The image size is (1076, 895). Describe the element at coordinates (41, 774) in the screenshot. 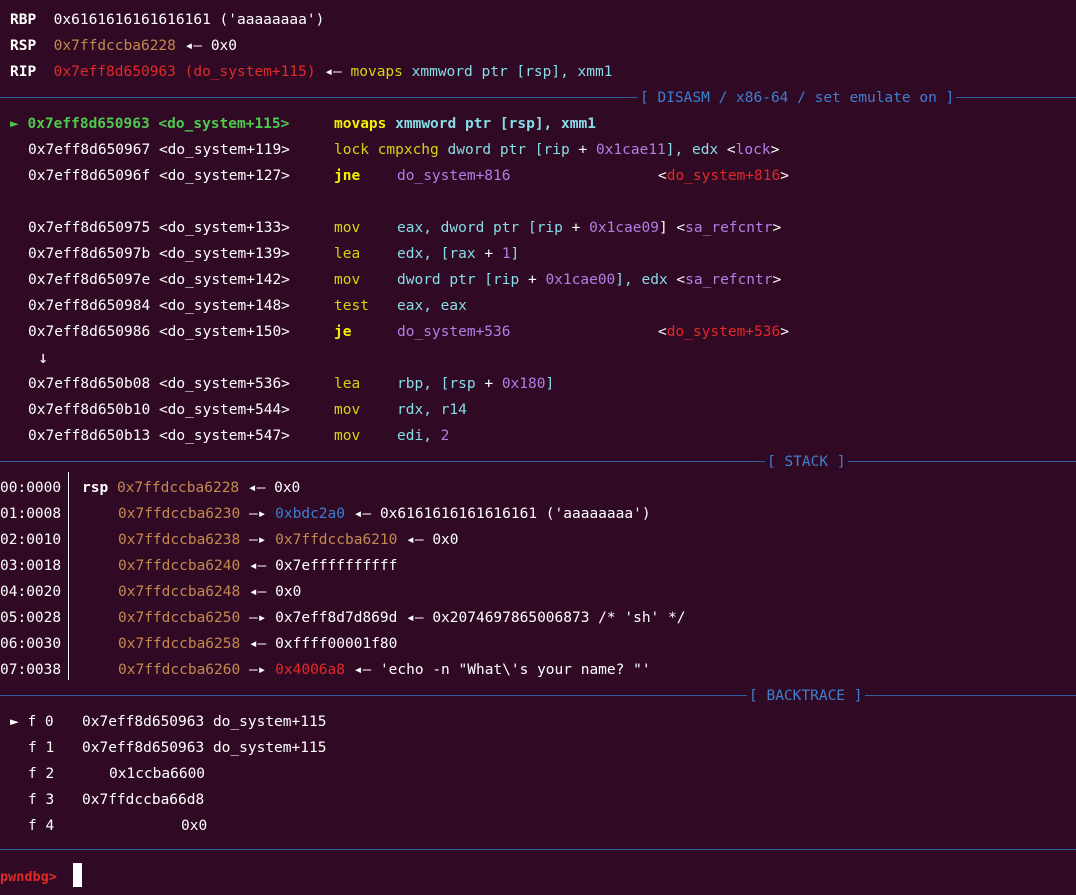

I see `backtrace-frame: f 2` at that location.